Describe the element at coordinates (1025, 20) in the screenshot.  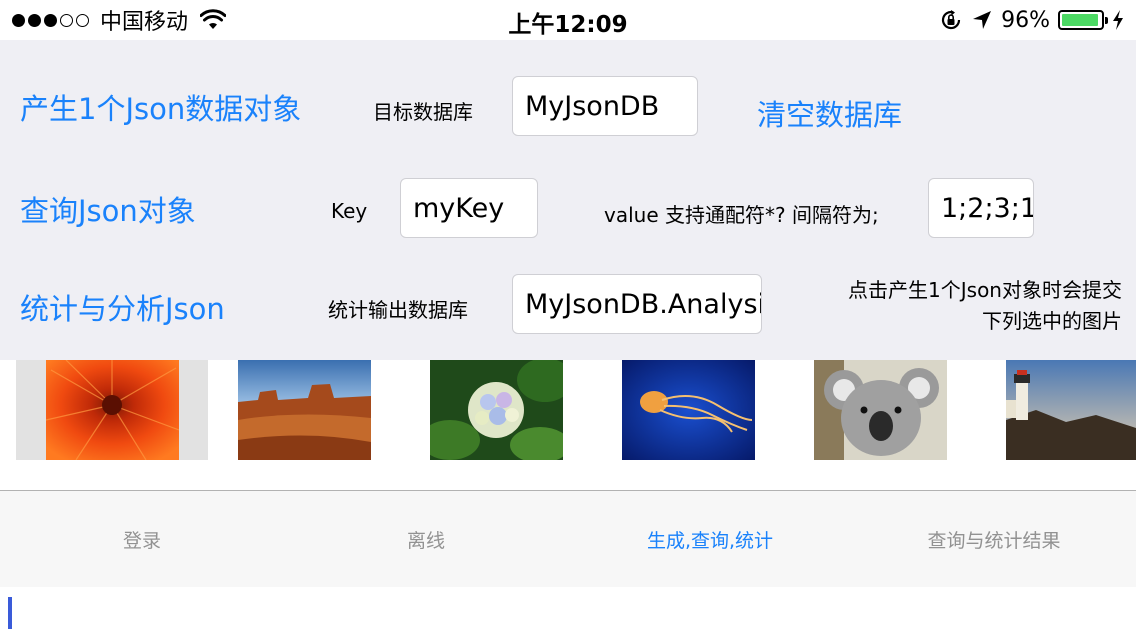
I see `battery-percent: 96%` at that location.